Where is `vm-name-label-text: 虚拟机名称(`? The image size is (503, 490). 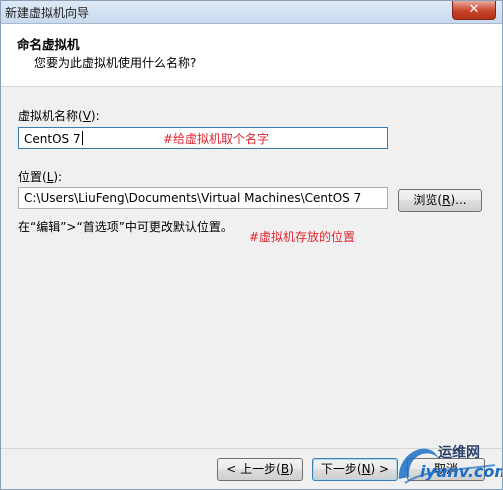 vm-name-label-text: 虚拟机名称( is located at coordinates (50, 116).